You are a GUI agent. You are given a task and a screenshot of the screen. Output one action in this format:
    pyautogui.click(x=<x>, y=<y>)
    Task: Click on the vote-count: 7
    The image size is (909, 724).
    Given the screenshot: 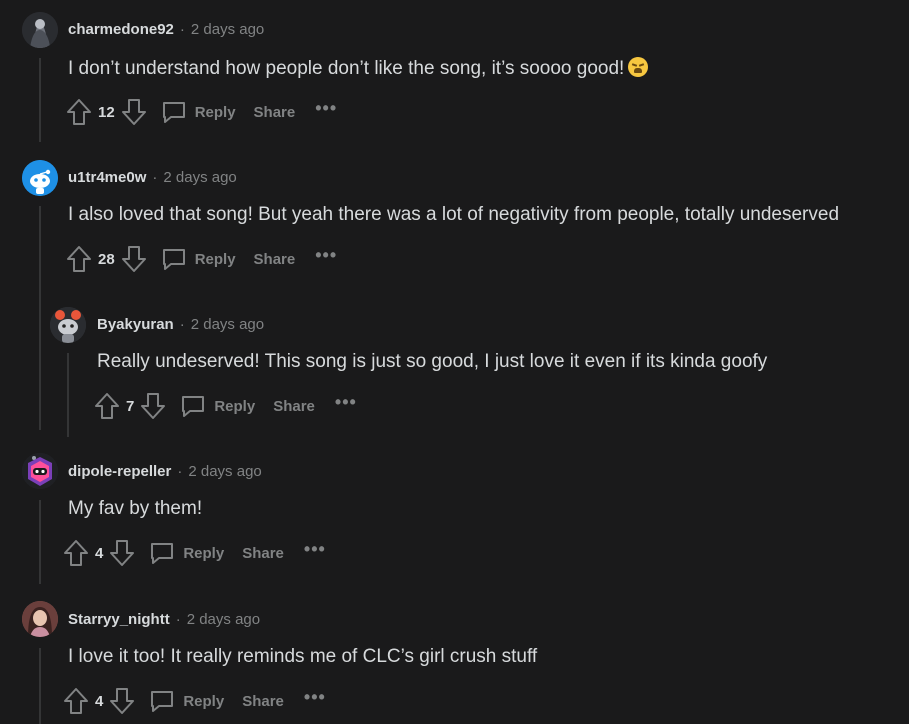 What is the action you would take?
    pyautogui.click(x=130, y=406)
    